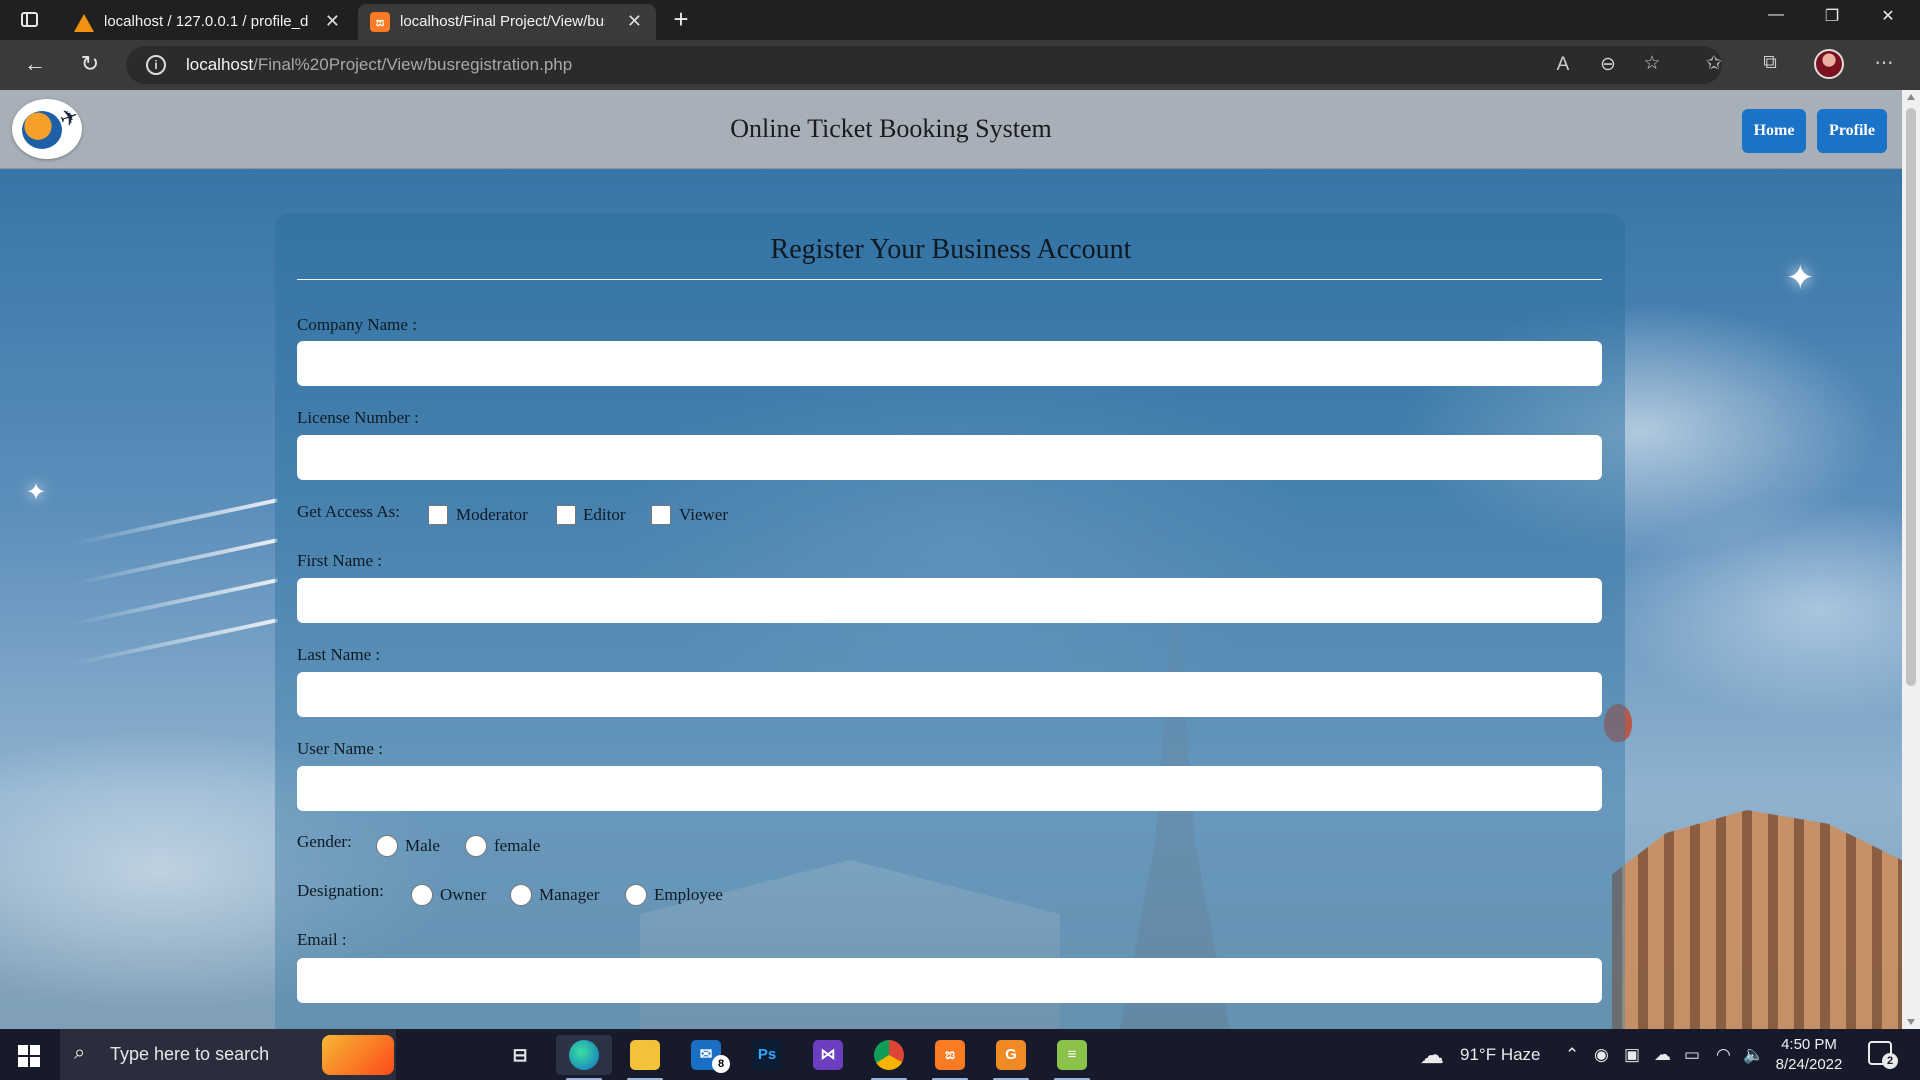  I want to click on designation-manager-radio, so click(521, 895).